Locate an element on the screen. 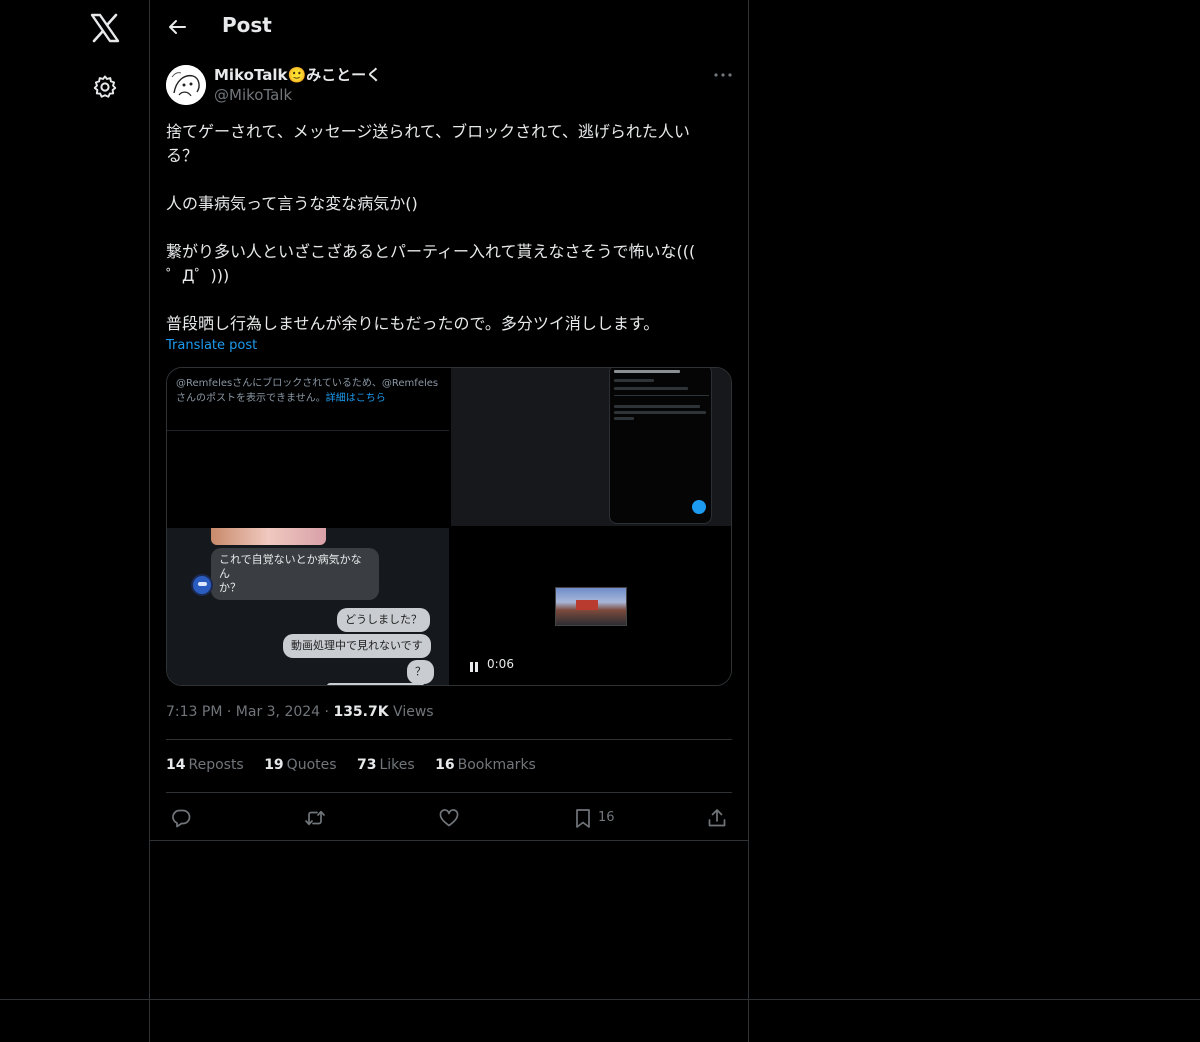  chat-bubble-outgoing is located at coordinates (375, 684).